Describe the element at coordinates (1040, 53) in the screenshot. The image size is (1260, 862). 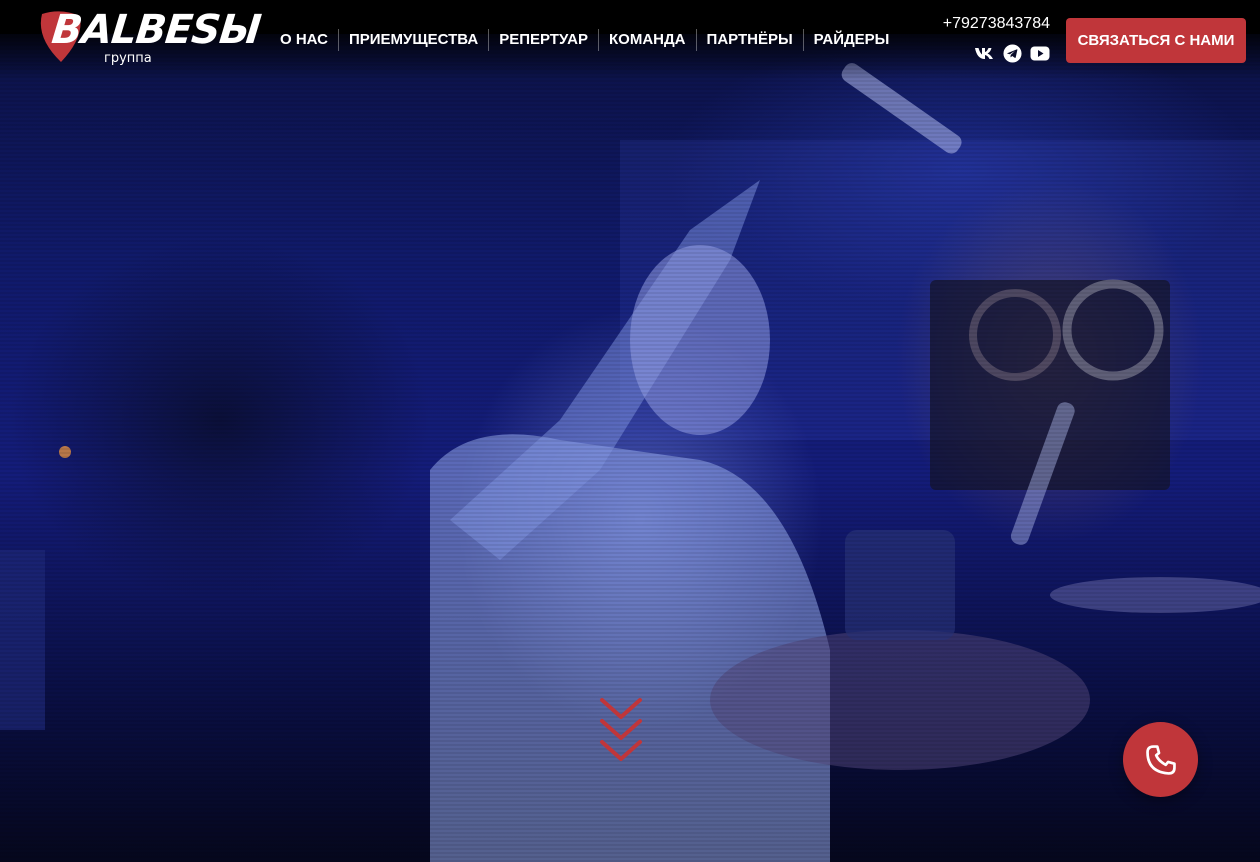
I see `youtube-icon` at that location.